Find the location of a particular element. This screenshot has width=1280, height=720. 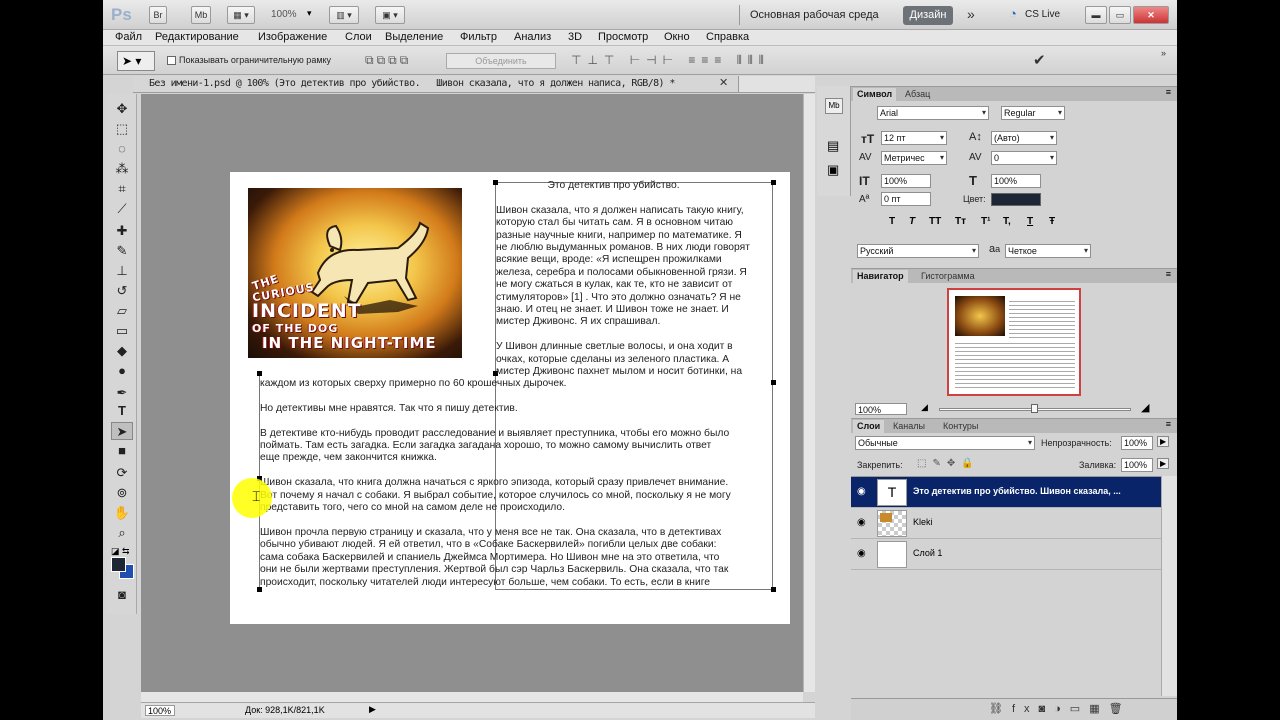

tab-navigator: Навигатор is located at coordinates (880, 277).